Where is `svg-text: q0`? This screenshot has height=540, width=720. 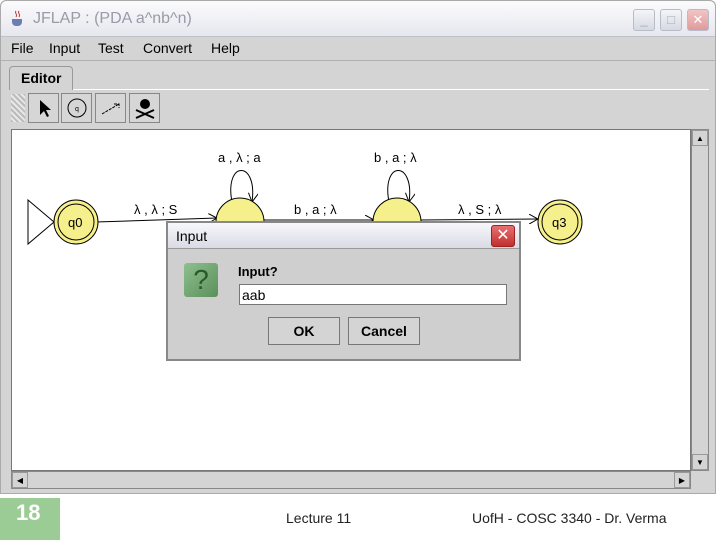
svg-text: q0 is located at coordinates (75, 222).